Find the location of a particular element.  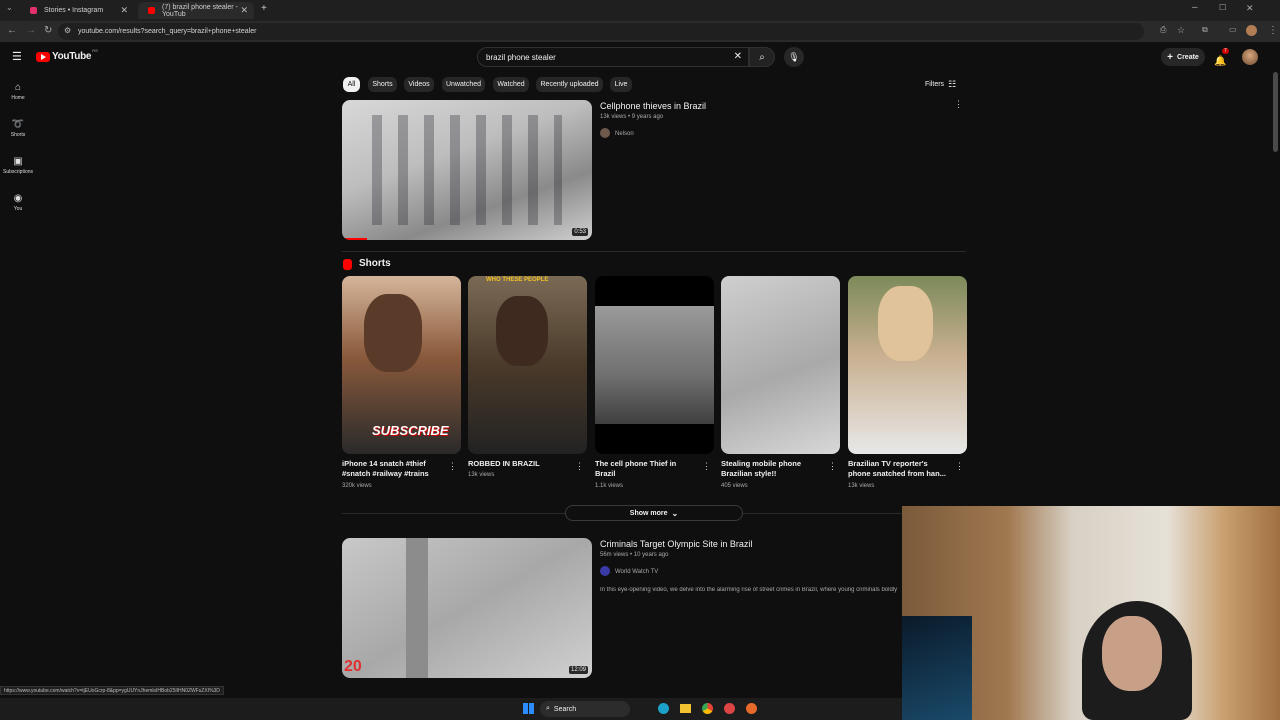

sidebar-item-label: Home is located at coordinates (18, 98).